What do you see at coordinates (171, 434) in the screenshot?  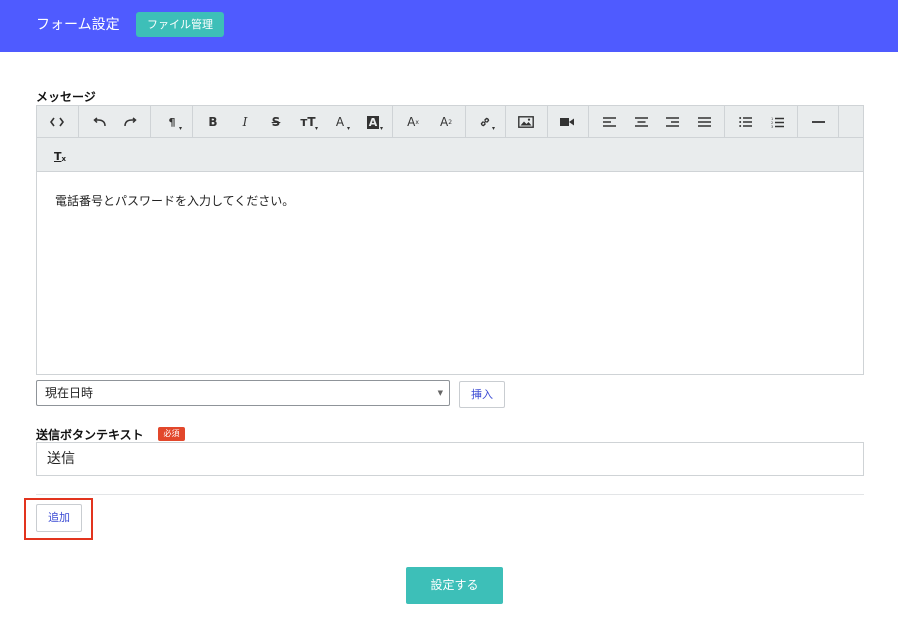 I see `required-badge: 必須` at bounding box center [171, 434].